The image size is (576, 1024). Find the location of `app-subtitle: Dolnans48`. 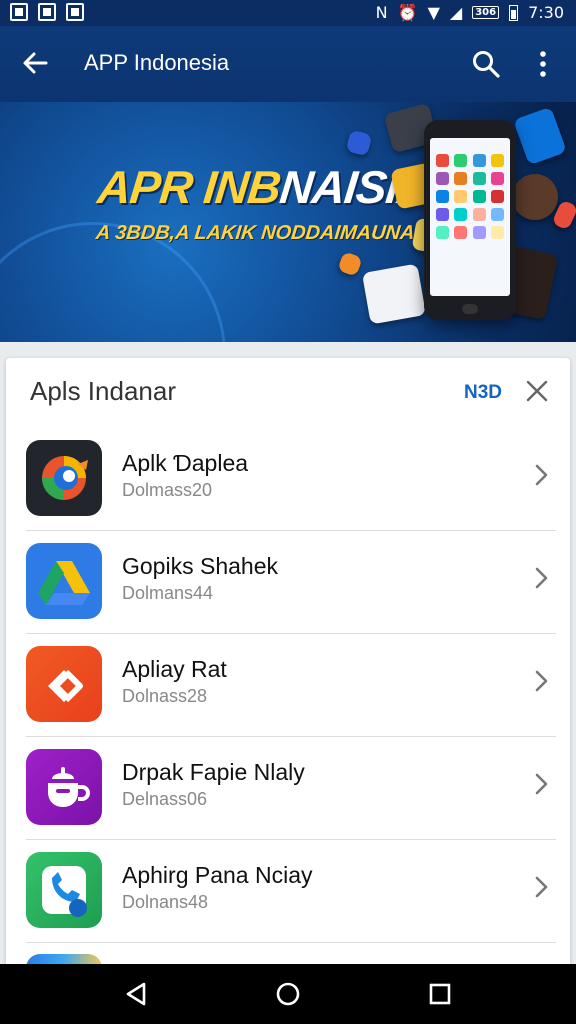

app-subtitle: Dolnans48 is located at coordinates (165, 902).